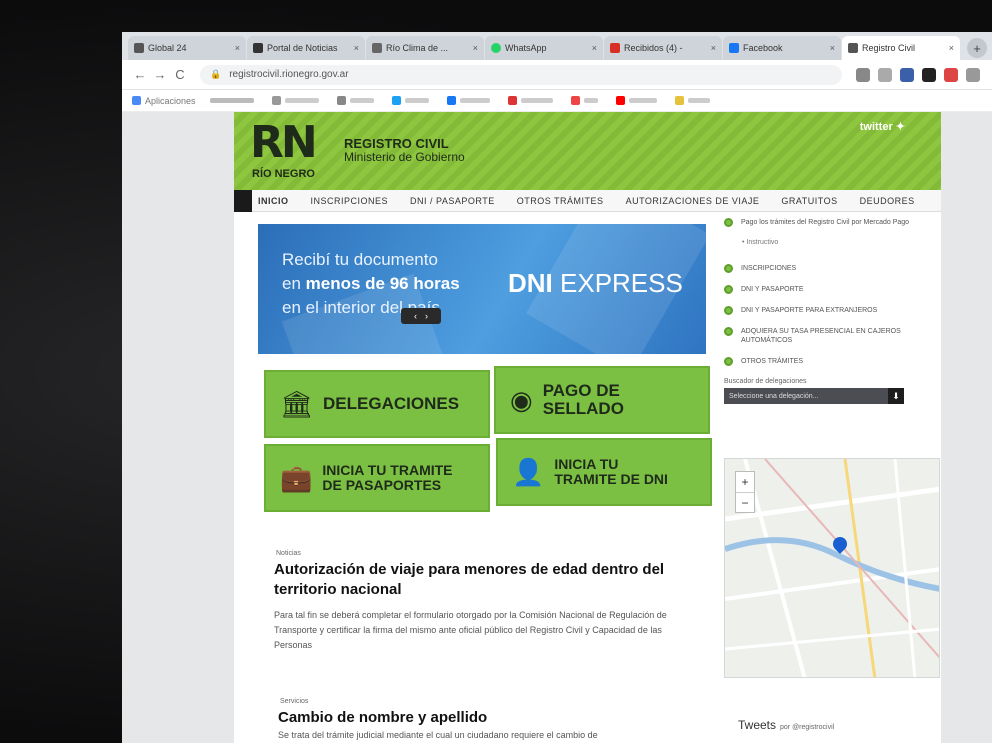 This screenshot has width=992, height=743. What do you see at coordinates (452, 201) in the screenshot?
I see `nav-item-dni-pasaporte: DNI / PASAPORTE` at bounding box center [452, 201].